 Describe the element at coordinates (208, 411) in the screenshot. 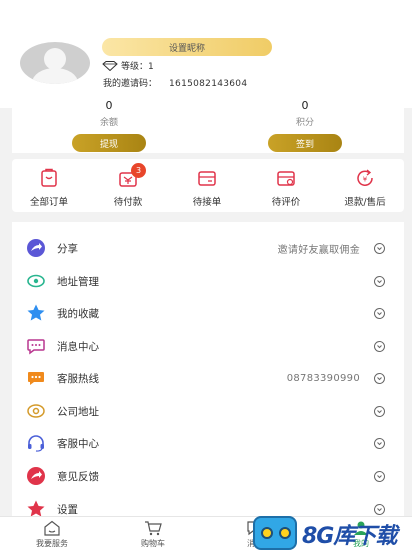

I see `menu-item-company-address: 公司地址` at that location.